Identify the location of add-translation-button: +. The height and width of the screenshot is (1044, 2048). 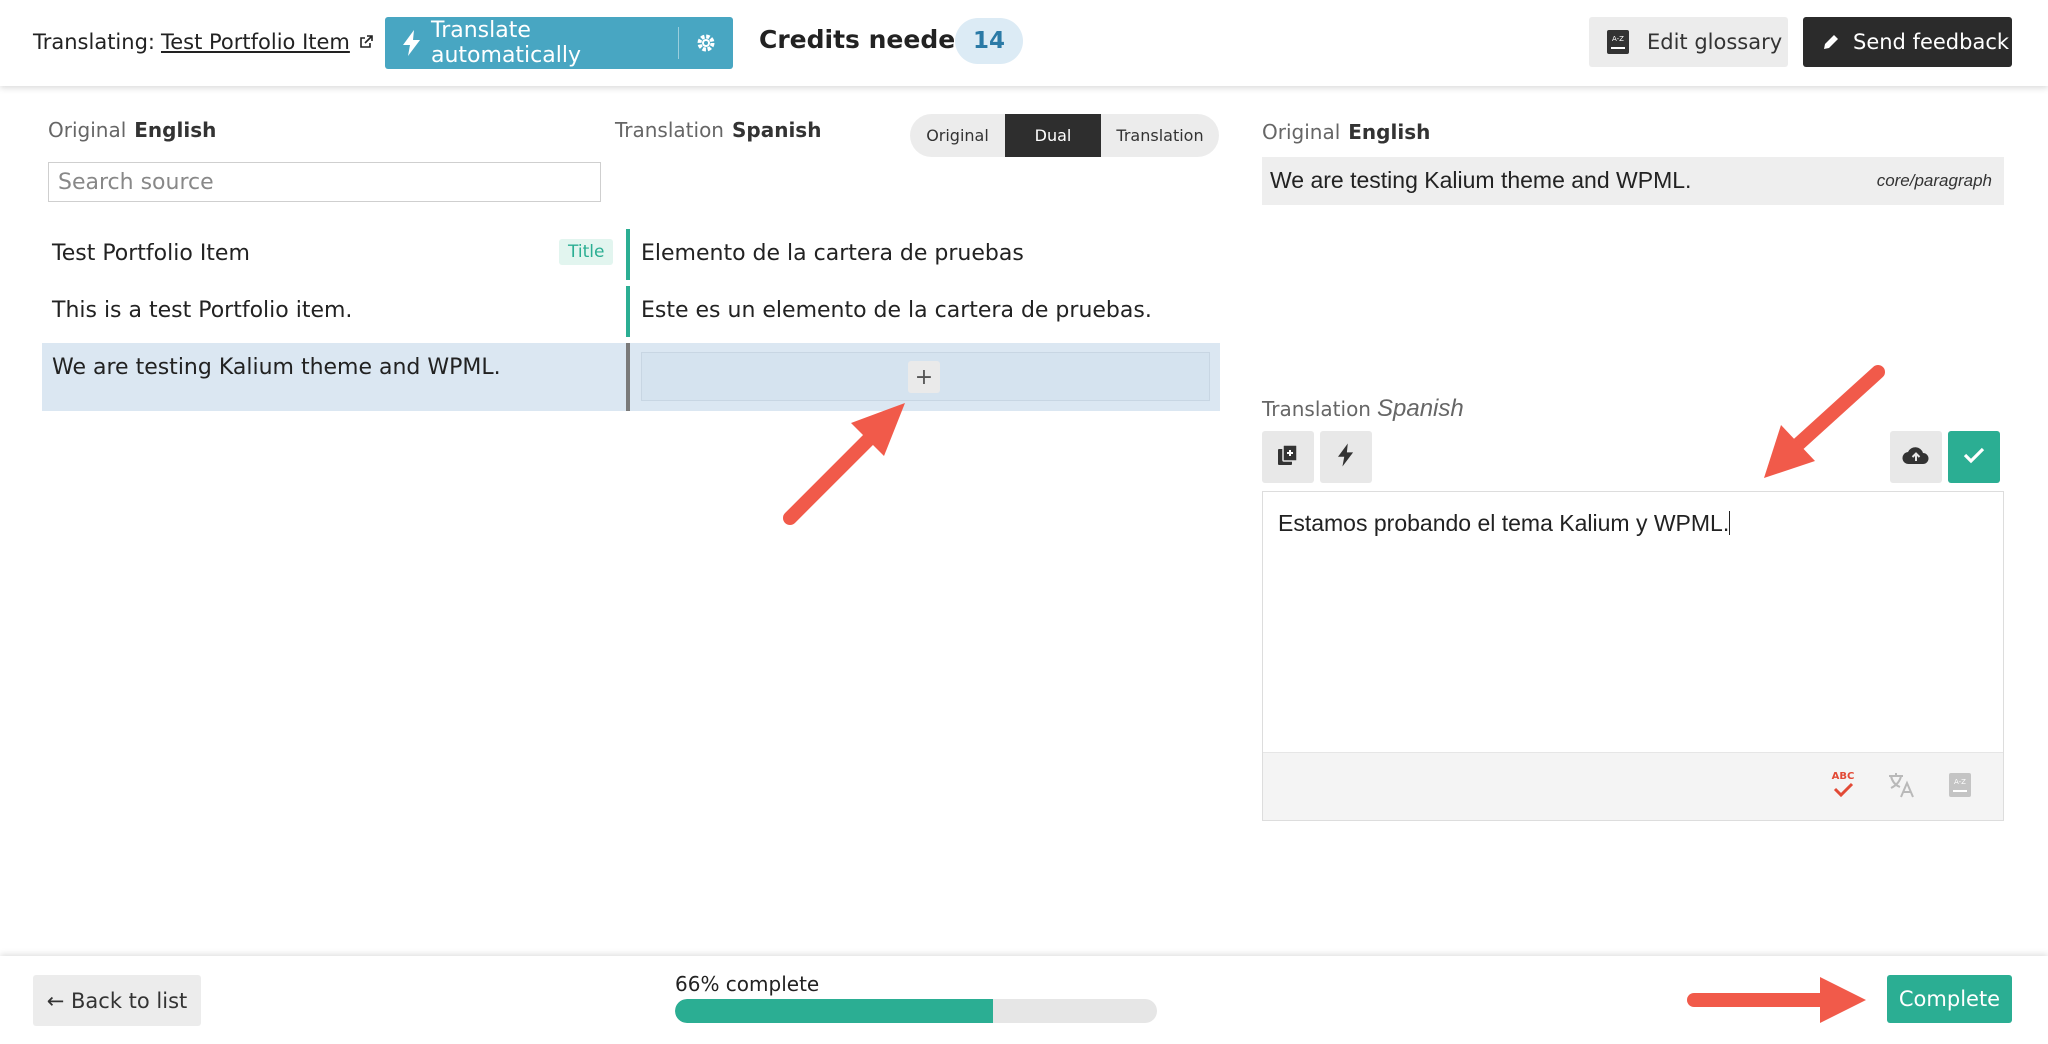
(924, 377).